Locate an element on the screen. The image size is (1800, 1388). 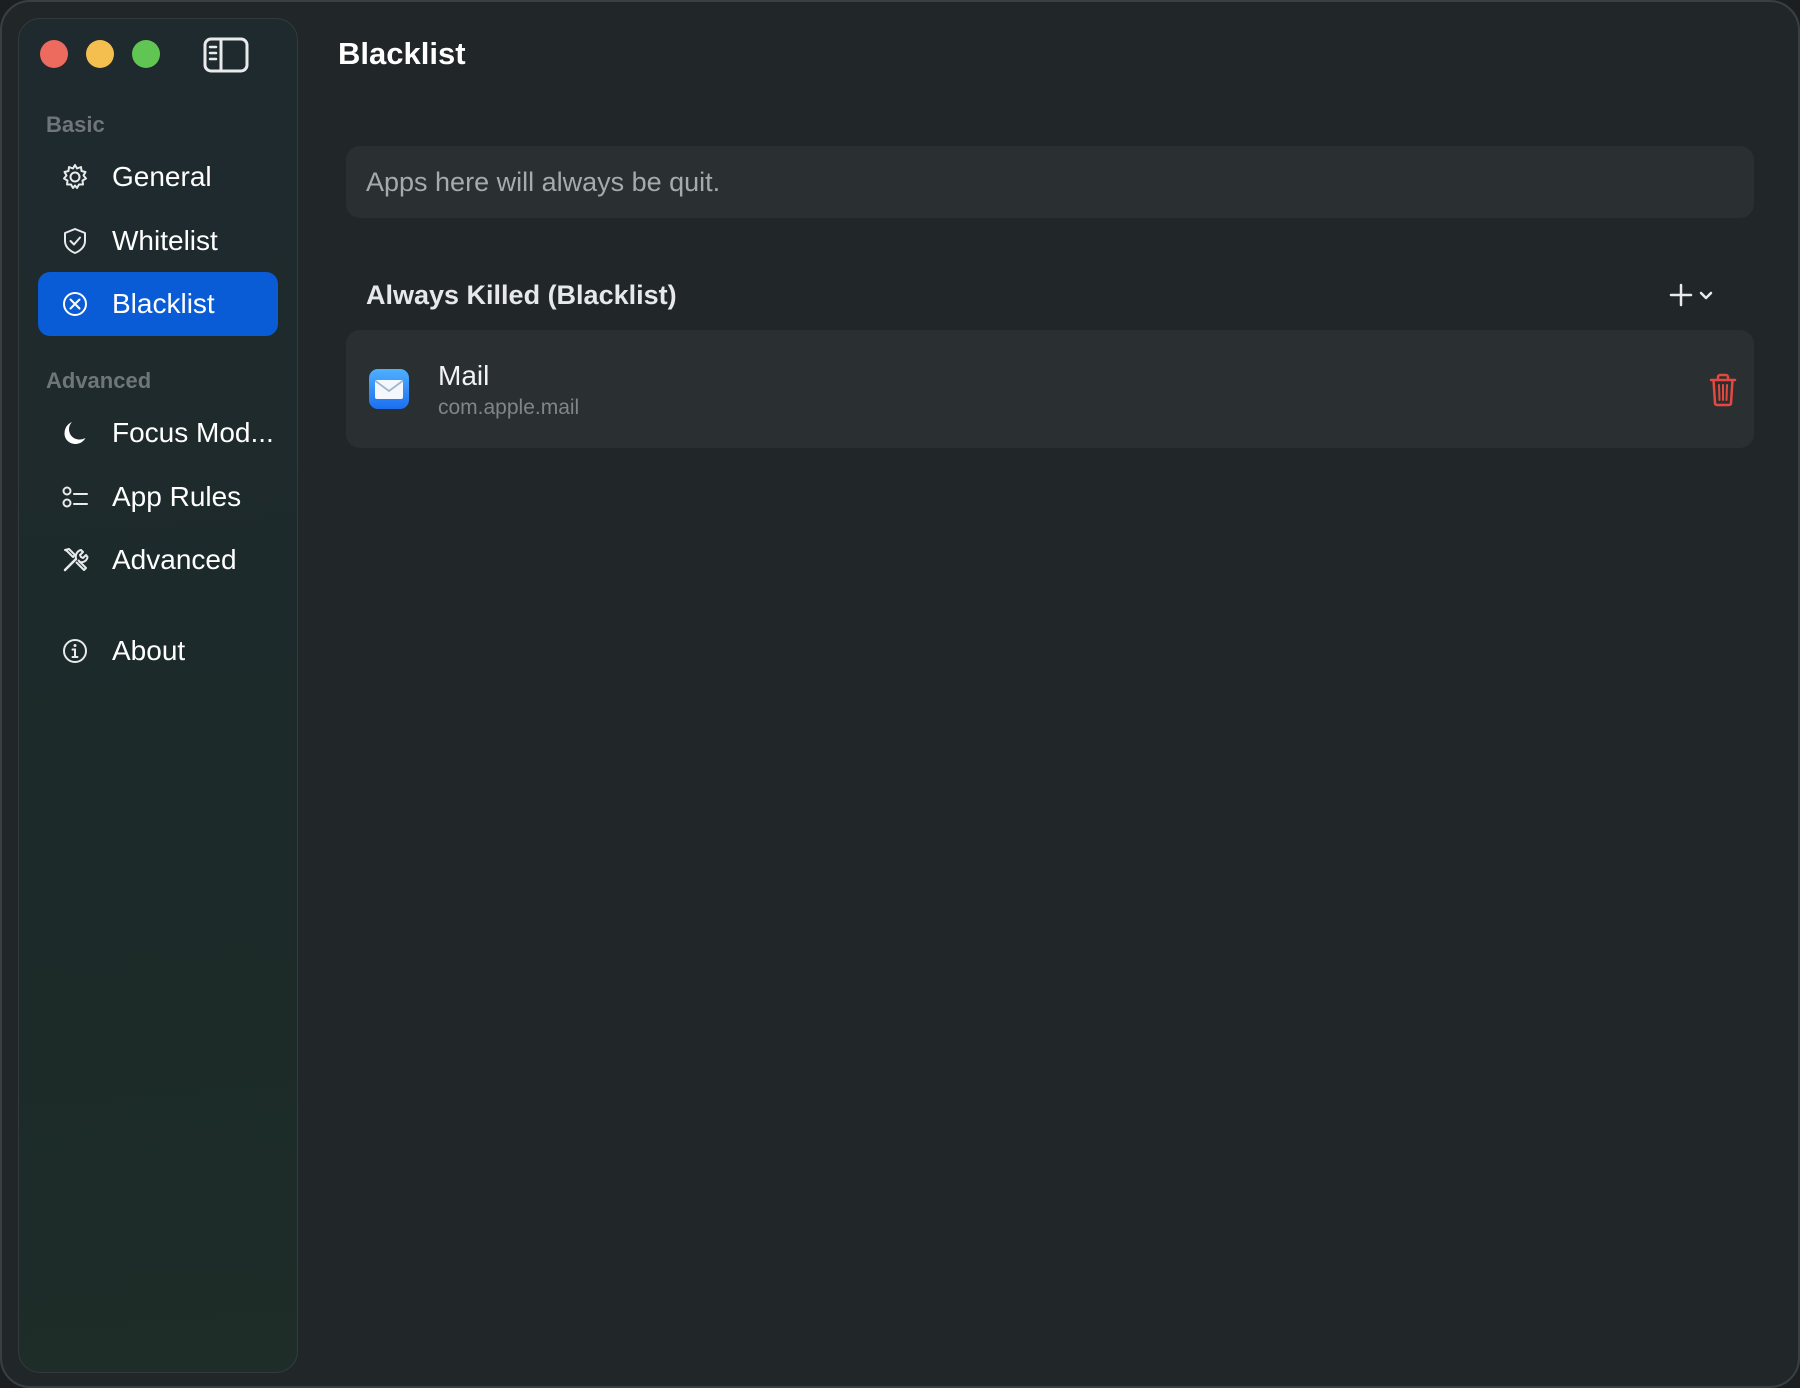
sidebar-item-about: About is located at coordinates (158, 651).